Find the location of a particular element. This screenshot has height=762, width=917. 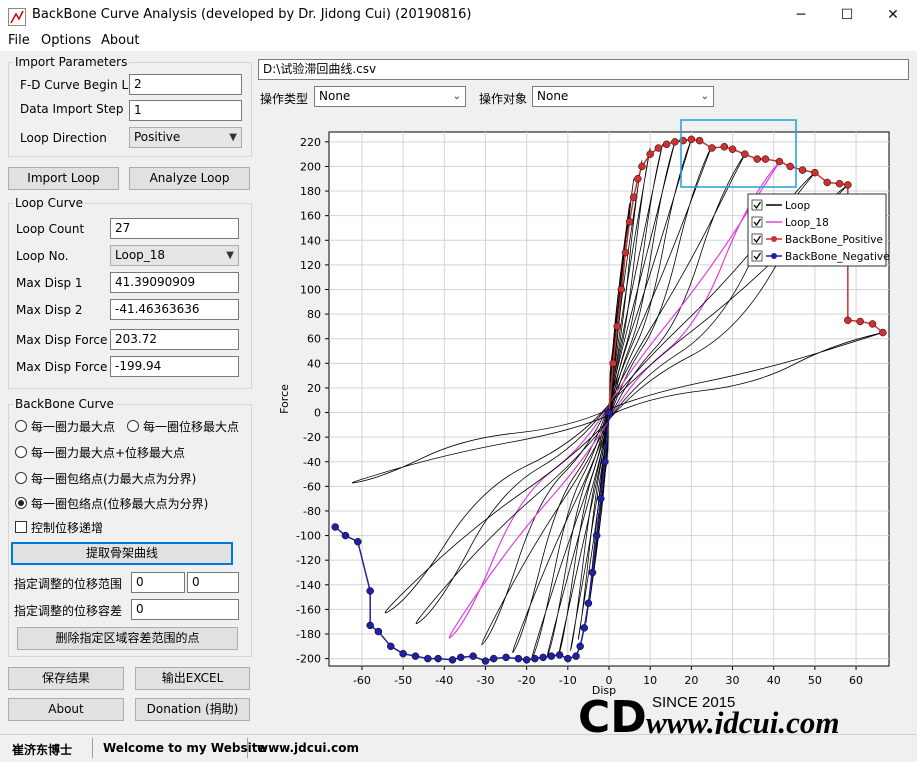

jdcui-logo: CD SINCE 2015 www.jdcui.com is located at coordinates (708, 713).